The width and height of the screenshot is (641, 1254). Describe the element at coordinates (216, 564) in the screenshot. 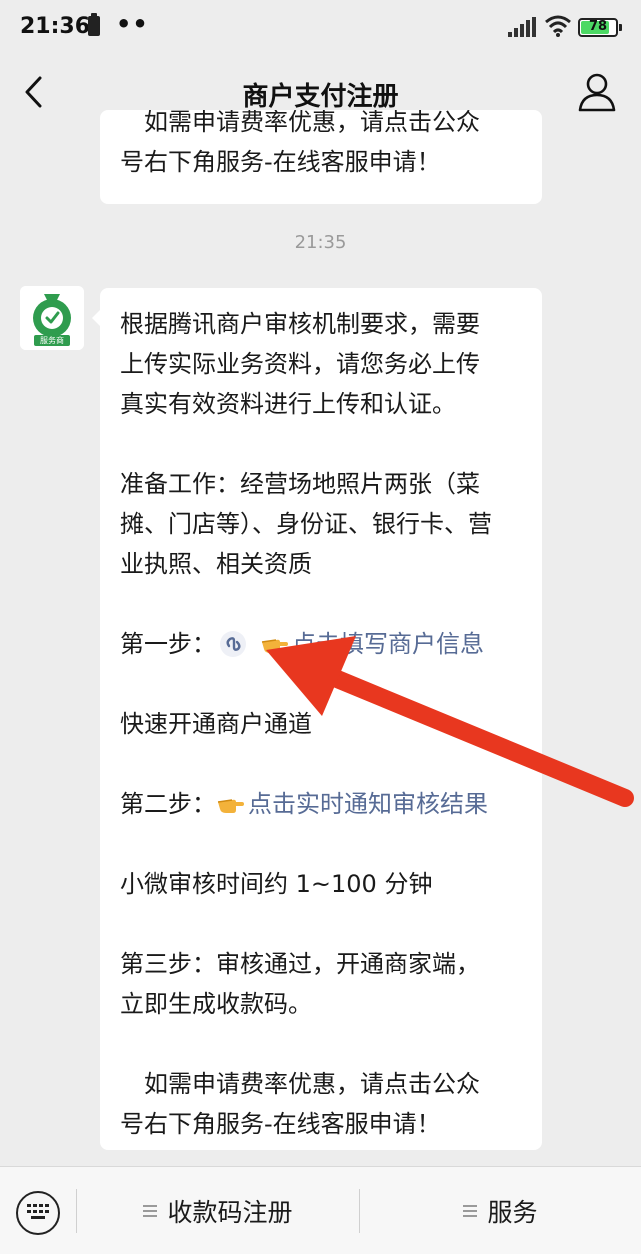

I see `message-line: 业执照、相关资质` at that location.